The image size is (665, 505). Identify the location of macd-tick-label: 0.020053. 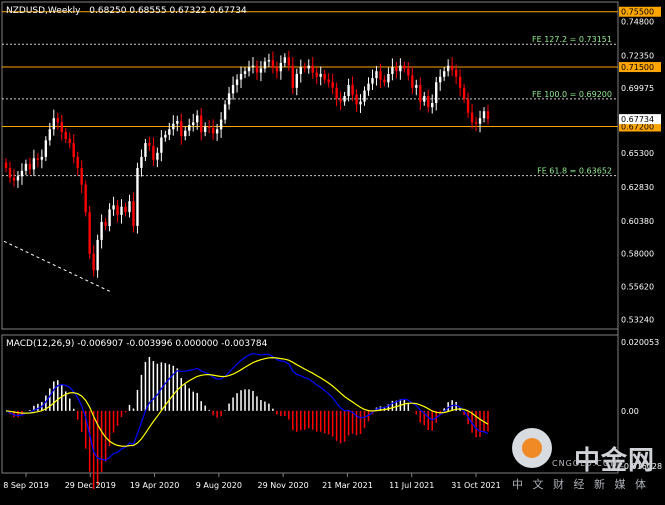
(640, 342).